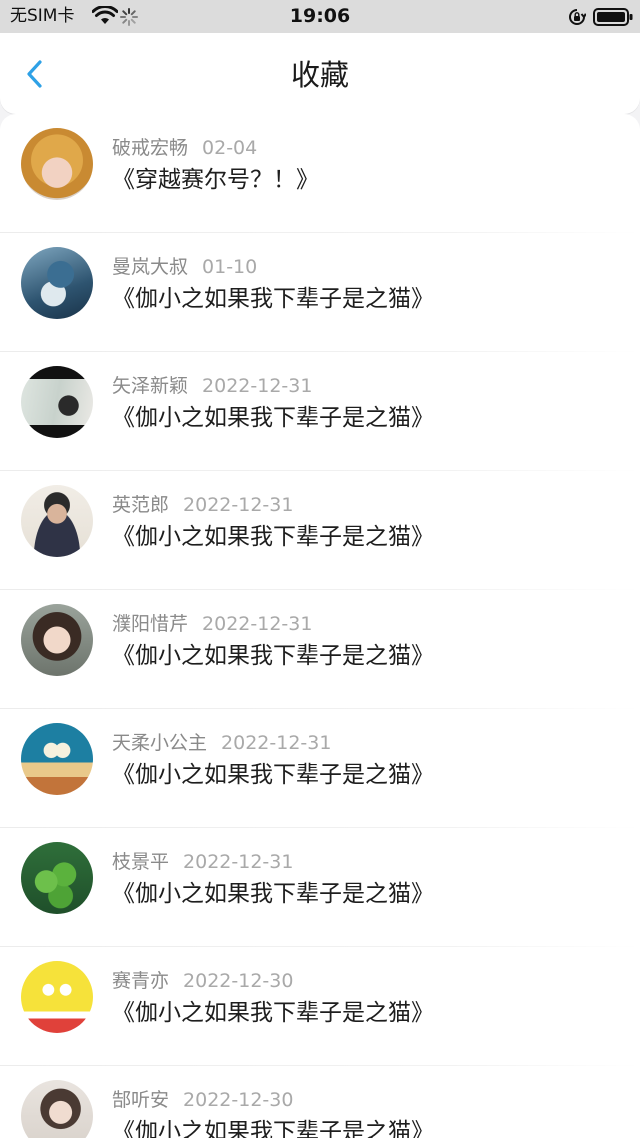  Describe the element at coordinates (150, 267) in the screenshot. I see `author-name: 曼岚大叔` at that location.